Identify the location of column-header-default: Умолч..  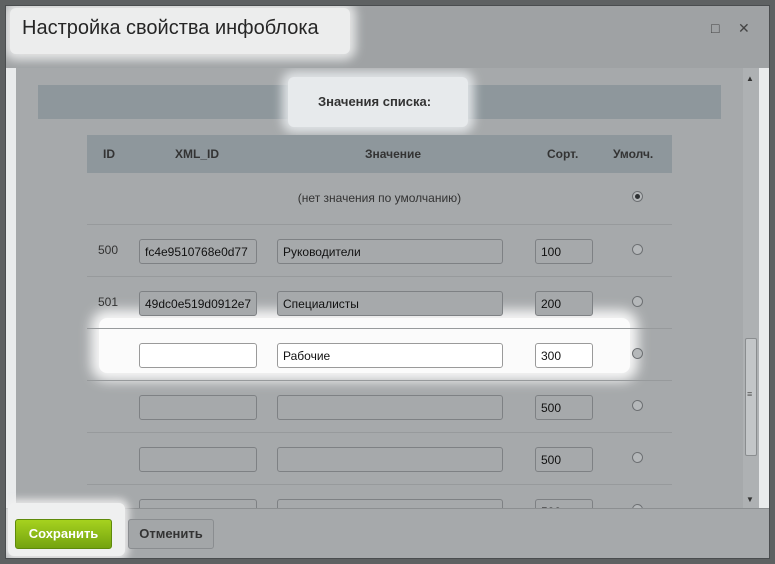
(633, 154).